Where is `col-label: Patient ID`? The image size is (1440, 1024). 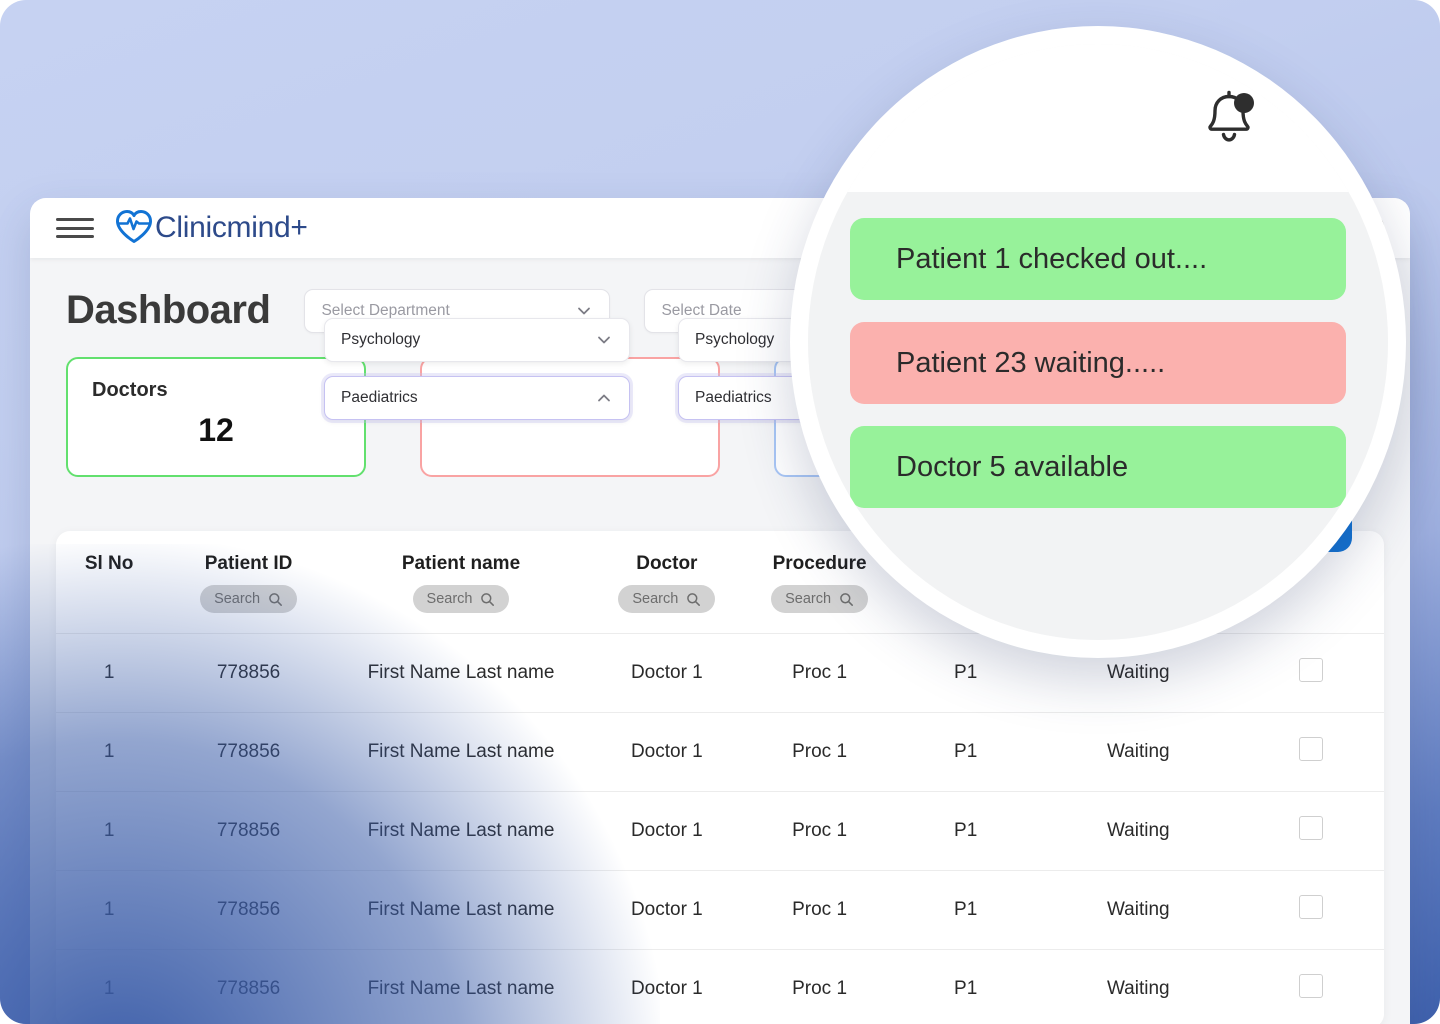 col-label: Patient ID is located at coordinates (248, 563).